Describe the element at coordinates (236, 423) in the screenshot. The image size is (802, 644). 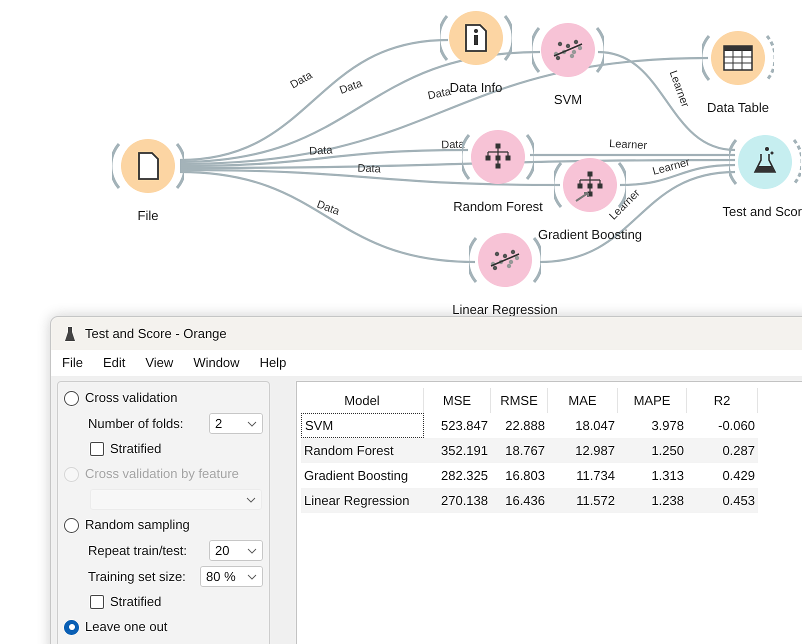
I see `dropdown: 2` at that location.